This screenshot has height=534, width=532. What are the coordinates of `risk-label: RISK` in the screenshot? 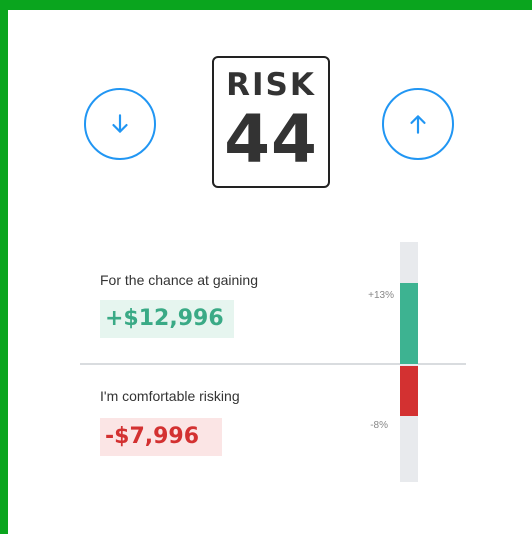 It's located at (271, 85).